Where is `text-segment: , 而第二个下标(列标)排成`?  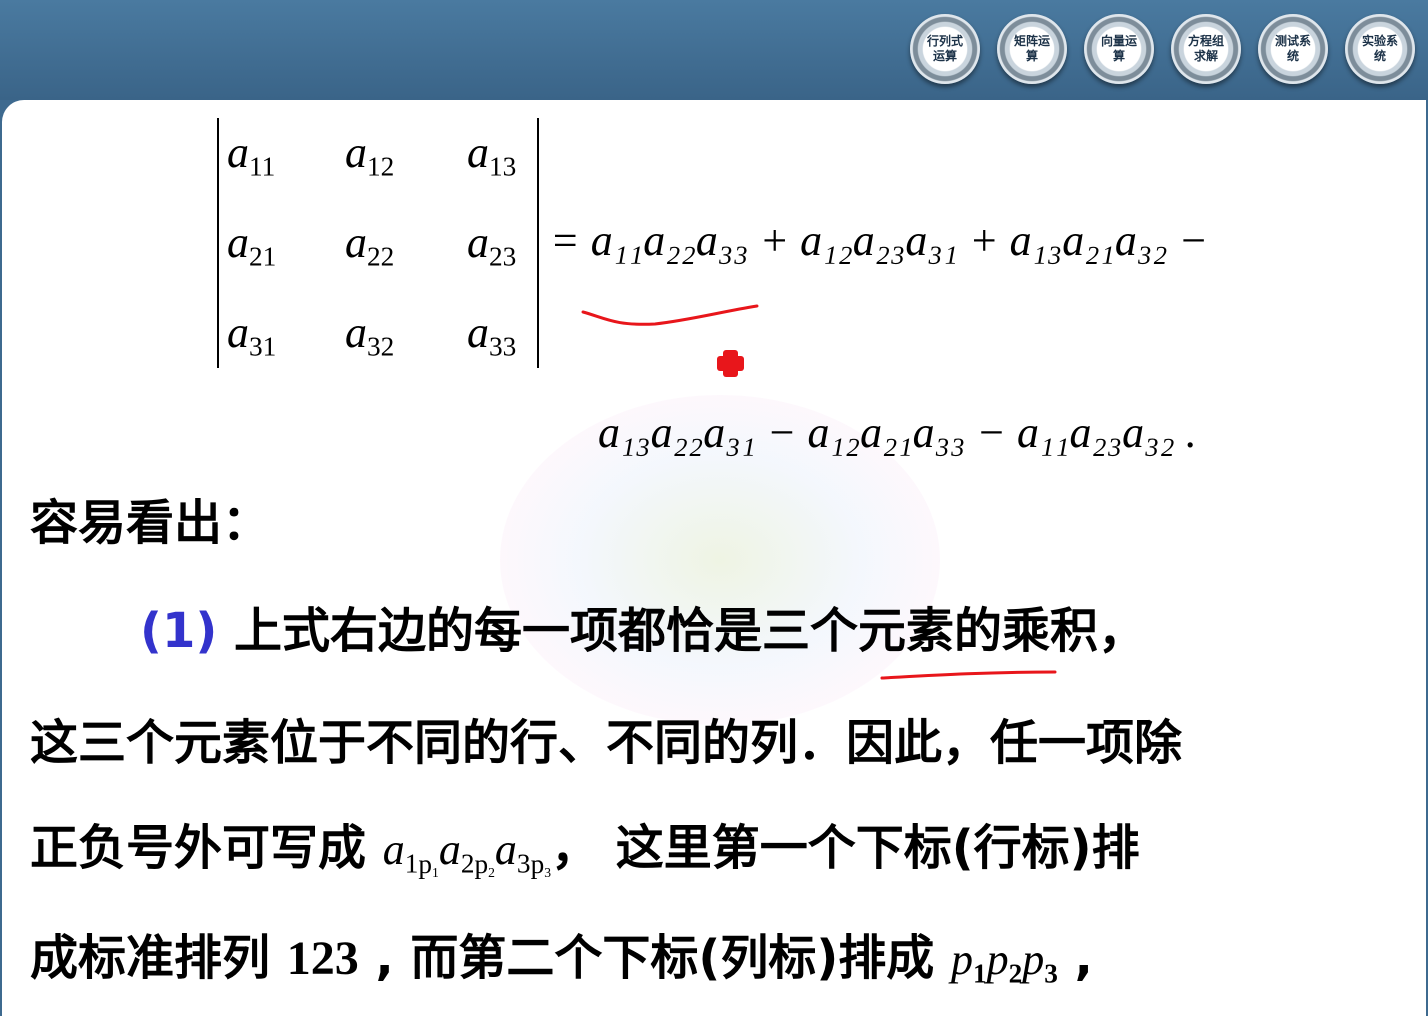
text-segment: , 而第二个下标(列标)排成 is located at coordinates (655, 958).